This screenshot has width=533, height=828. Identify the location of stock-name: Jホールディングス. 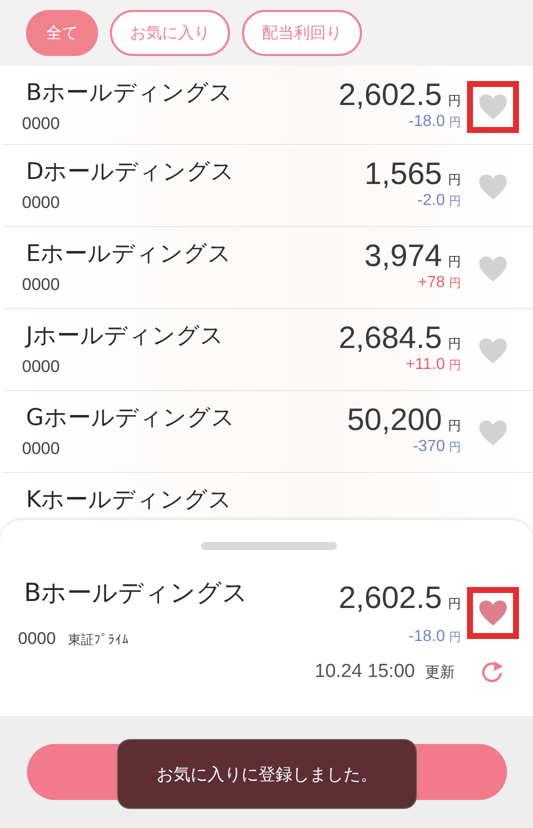
(124, 336).